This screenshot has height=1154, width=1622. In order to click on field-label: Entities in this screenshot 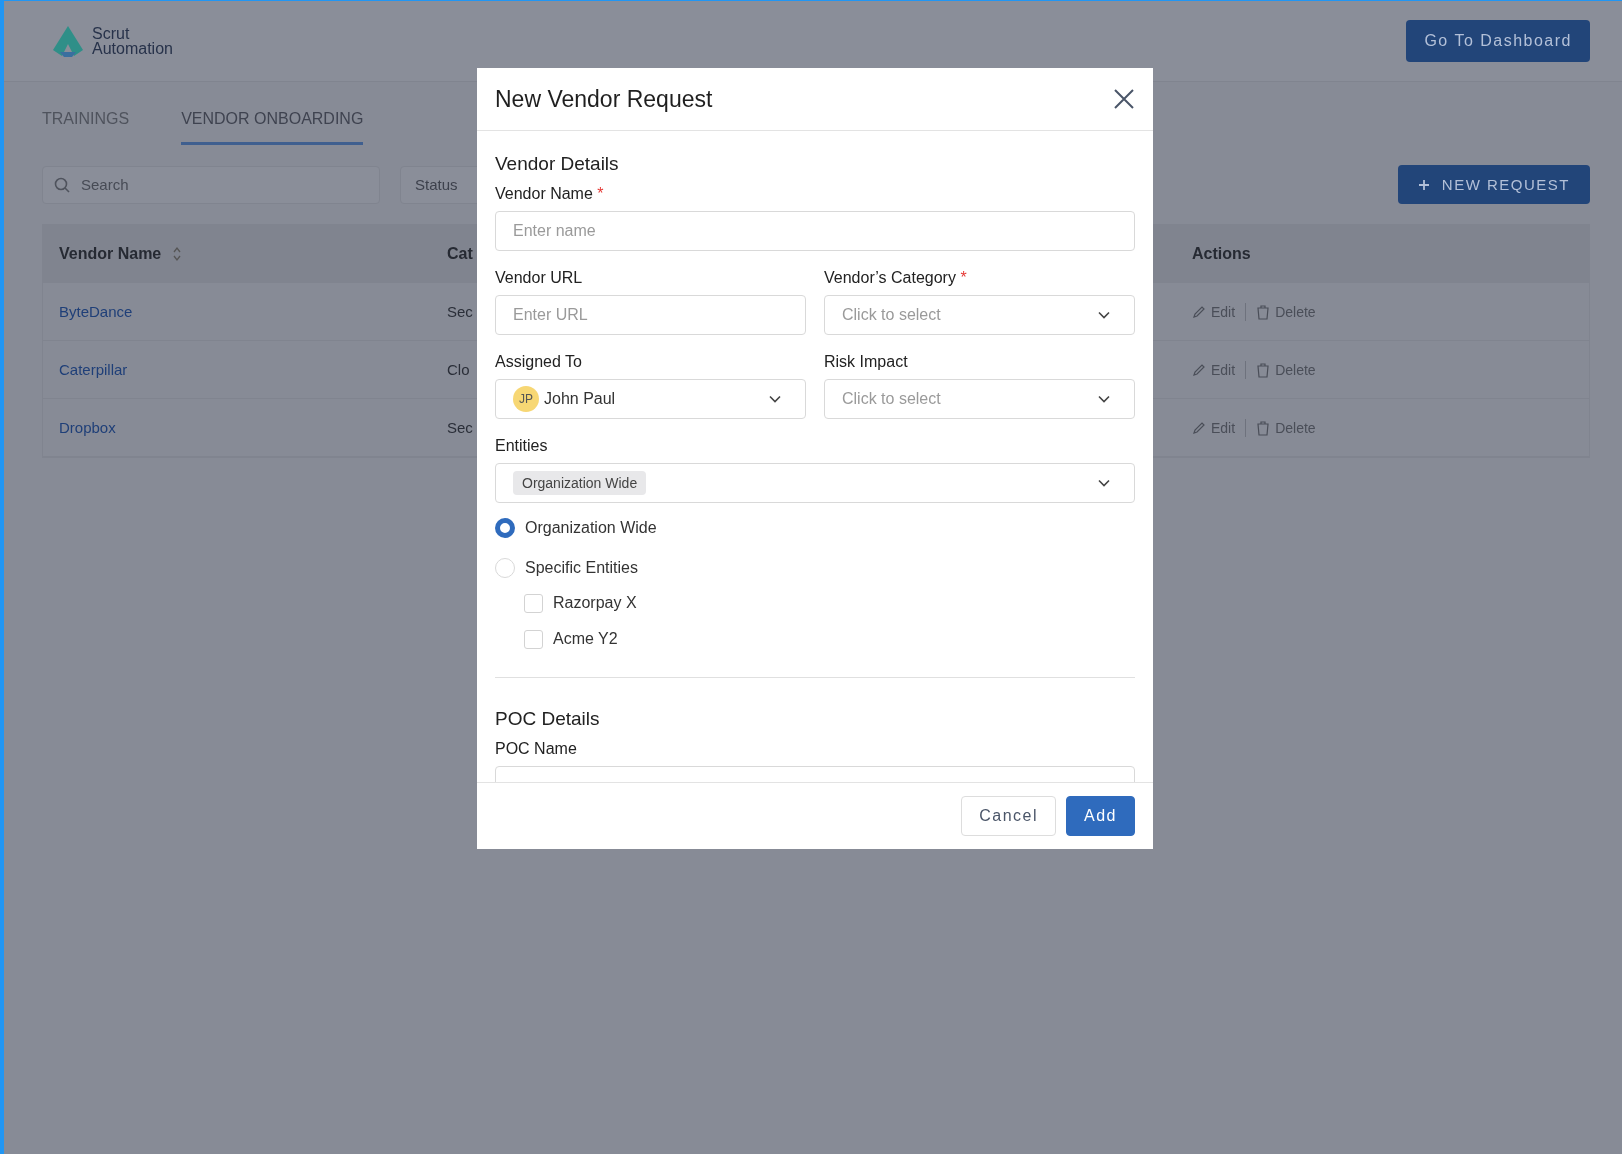, I will do `click(522, 446)`.